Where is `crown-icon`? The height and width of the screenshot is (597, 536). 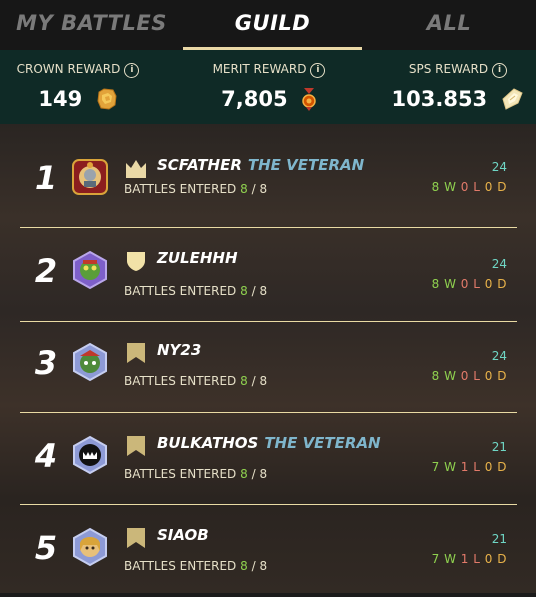
crown-icon is located at coordinates (136, 169).